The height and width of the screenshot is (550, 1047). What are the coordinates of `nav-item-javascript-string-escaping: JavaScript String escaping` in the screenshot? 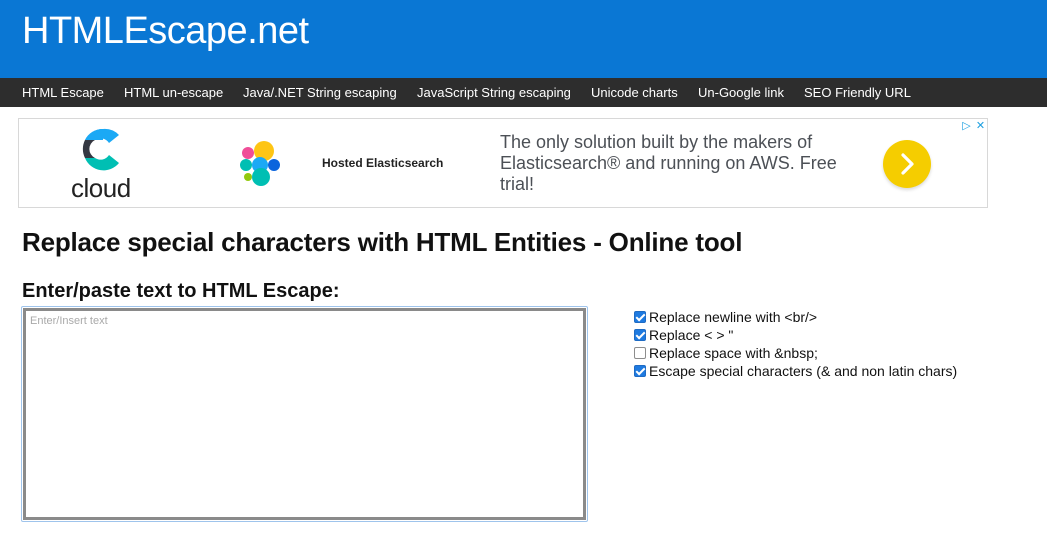 It's located at (494, 92).